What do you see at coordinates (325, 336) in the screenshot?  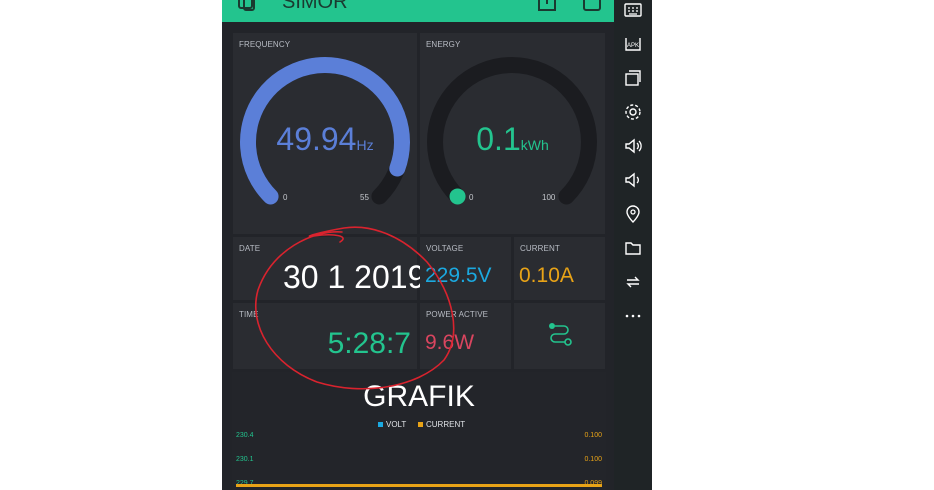 I see `time-display: TIME 5:28:7` at bounding box center [325, 336].